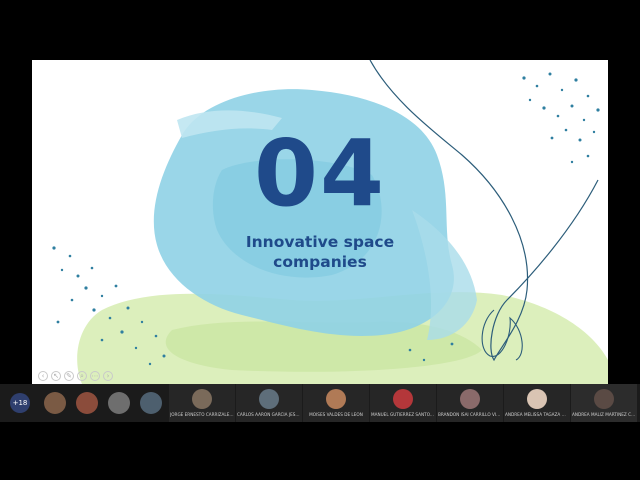 The image size is (640, 480). I want to click on participant-name: ANDREA MALIZ MARTINEZ CORTES, so click(604, 414).